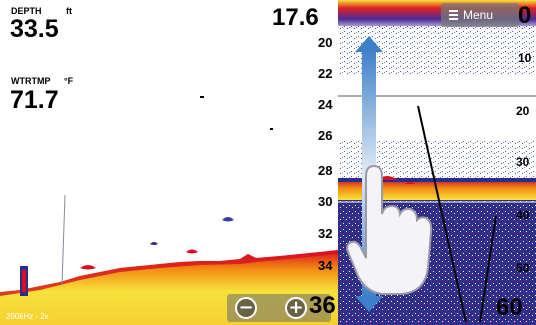  I want to click on scale-tick-20: 20, so click(325, 42).